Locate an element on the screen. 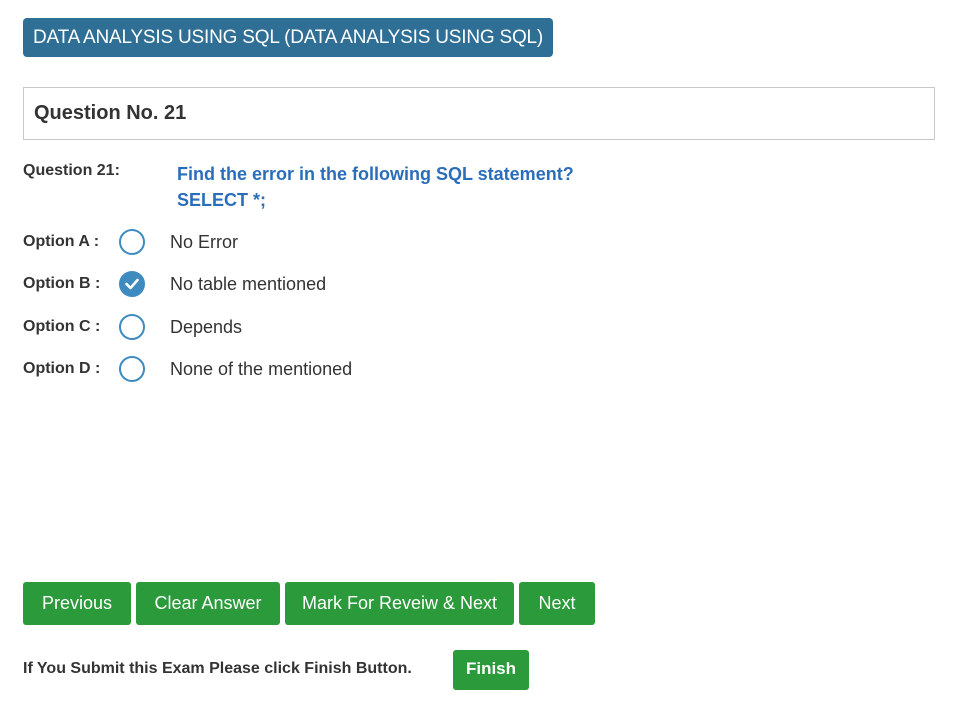 The image size is (953, 725). finish-button: Finish is located at coordinates (491, 670).